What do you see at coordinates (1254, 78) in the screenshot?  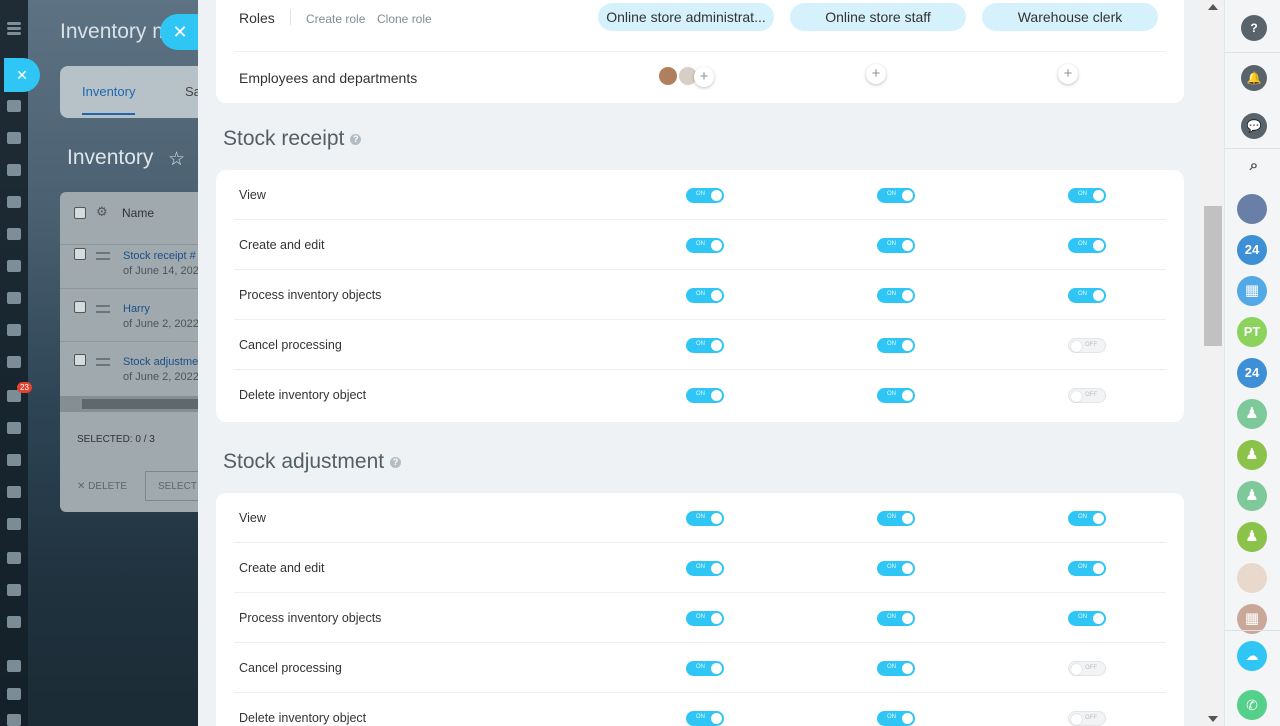 I see `bell-icon: 🔔` at bounding box center [1254, 78].